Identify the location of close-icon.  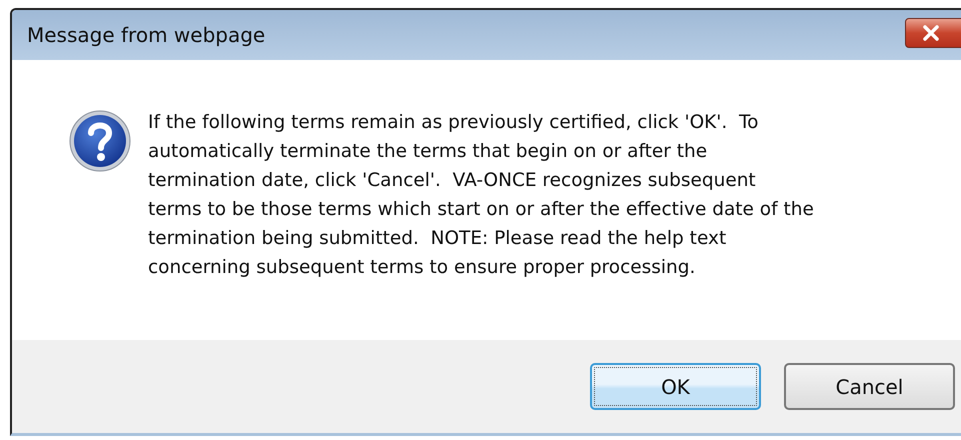
(931, 33).